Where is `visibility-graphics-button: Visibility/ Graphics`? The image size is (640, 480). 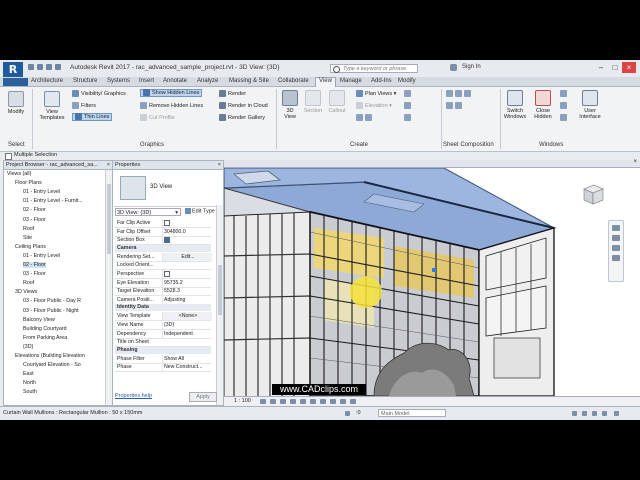 visibility-graphics-button: Visibility/ Graphics is located at coordinates (99, 93).